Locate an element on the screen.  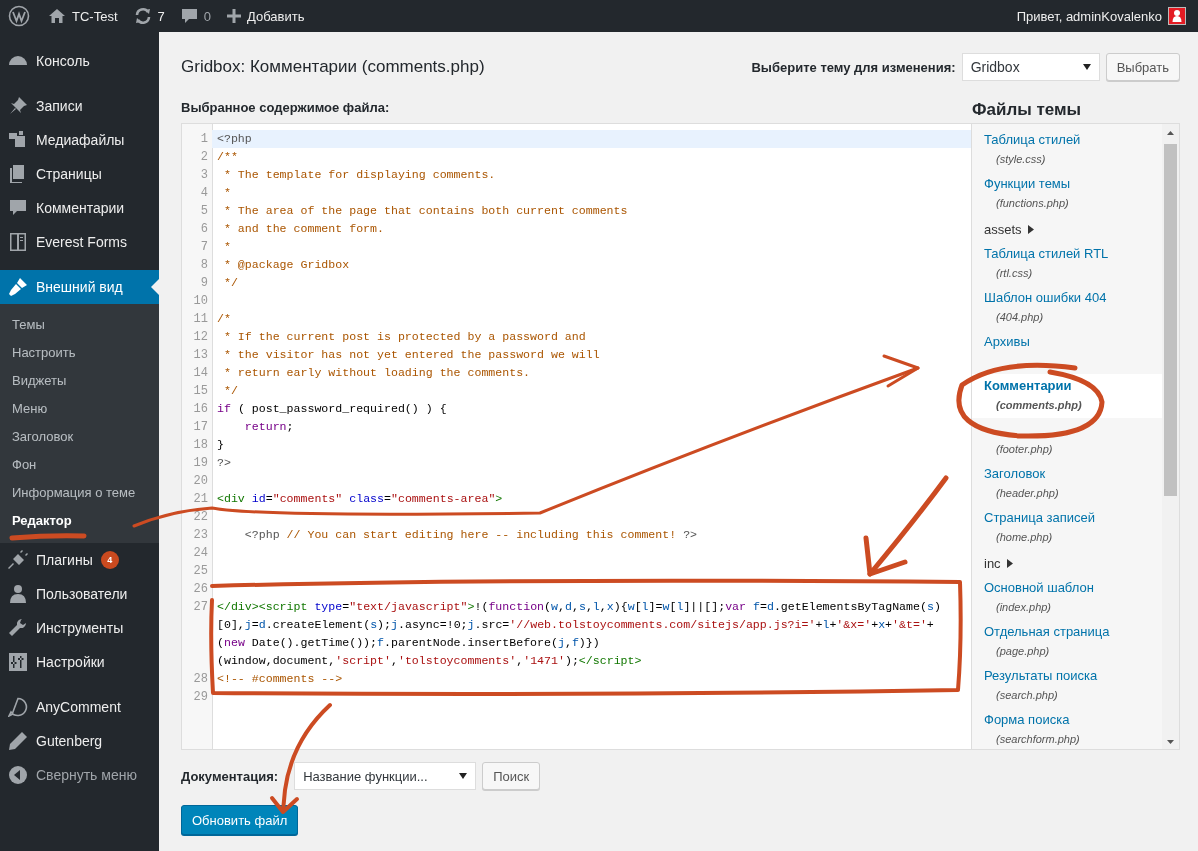
site-name-link: TC-Test is located at coordinates (95, 16).